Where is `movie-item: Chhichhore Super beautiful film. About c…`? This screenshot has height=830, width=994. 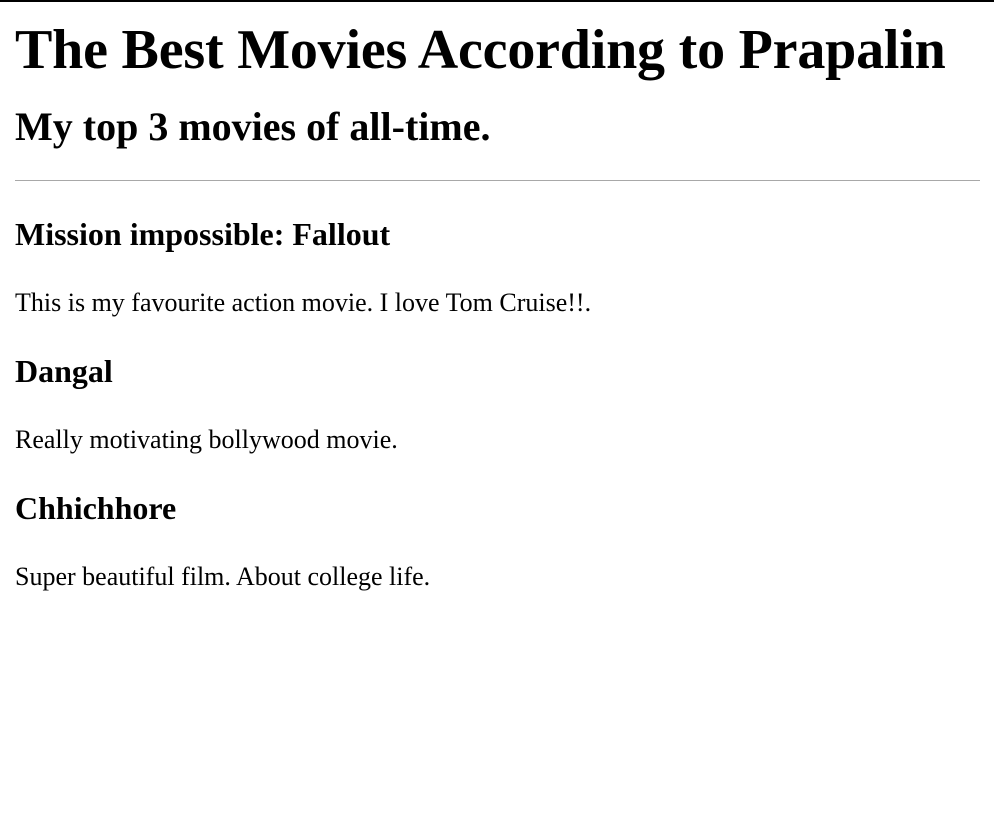
movie-item: Chhichhore Super beautiful film. About c… is located at coordinates (497, 541).